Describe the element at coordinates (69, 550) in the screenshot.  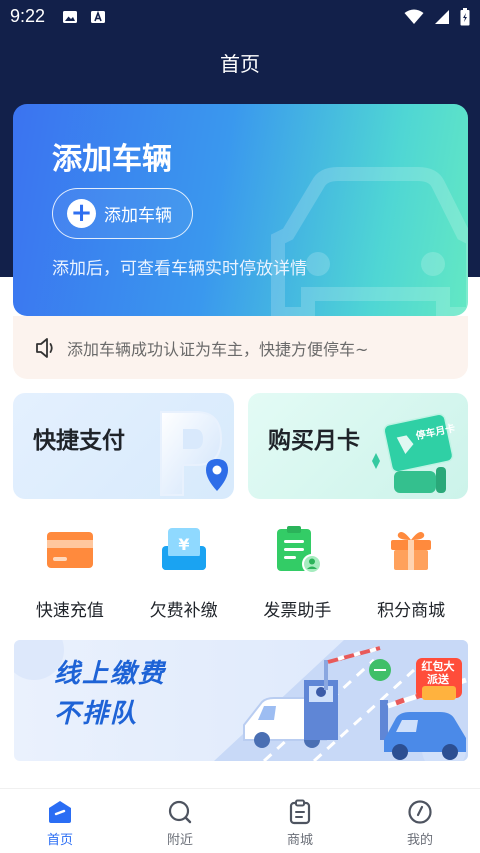
I see `card-icon` at that location.